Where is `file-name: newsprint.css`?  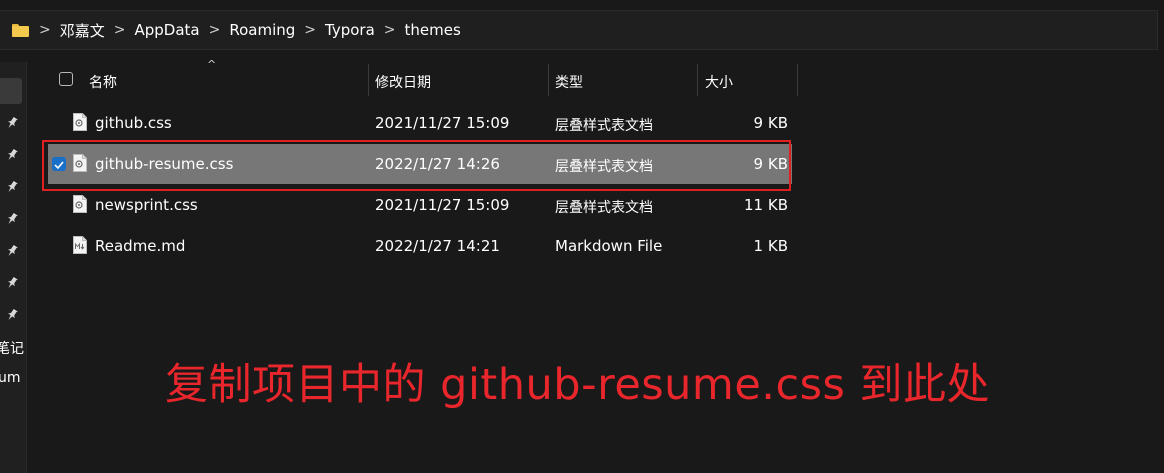
file-name: newsprint.css is located at coordinates (146, 205).